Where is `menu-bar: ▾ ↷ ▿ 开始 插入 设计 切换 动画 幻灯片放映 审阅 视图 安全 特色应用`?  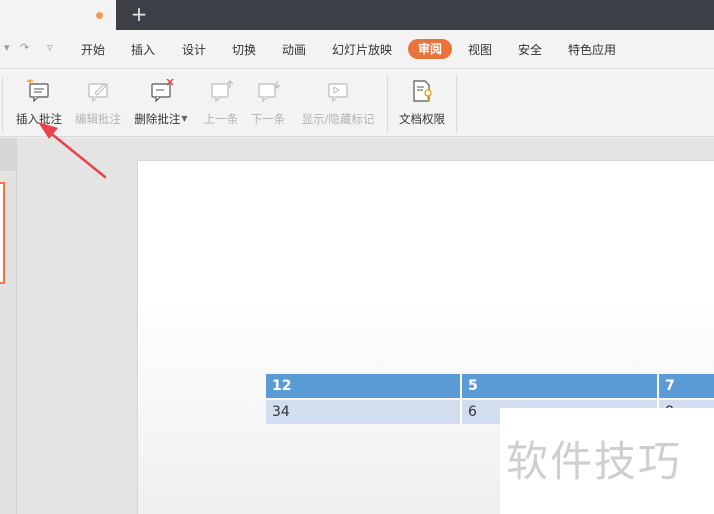 menu-bar: ▾ ↷ ▿ 开始 插入 设计 切换 动画 幻灯片放映 审阅 视图 安全 特色应用 is located at coordinates (357, 49).